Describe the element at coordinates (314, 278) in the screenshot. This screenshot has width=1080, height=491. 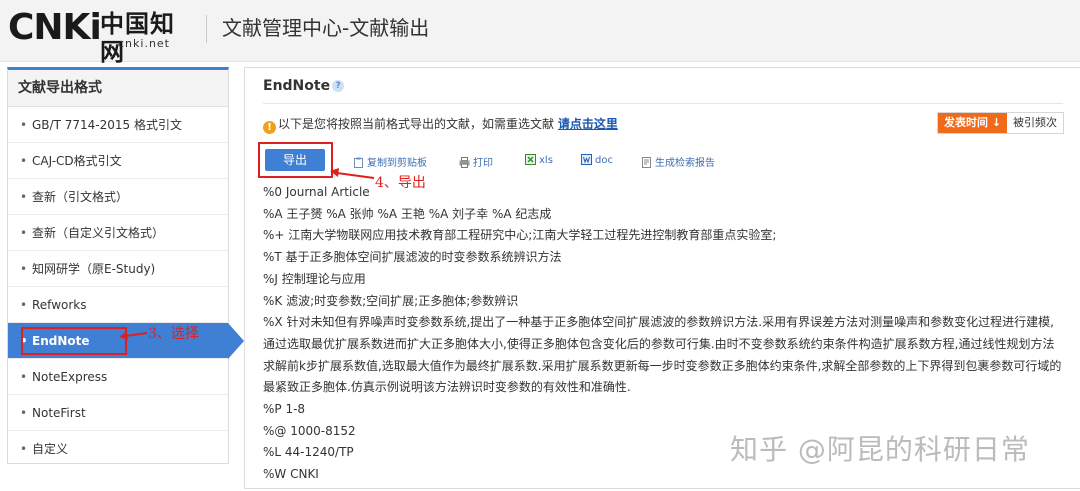
I see `record-line-journal: %J 控制理论与应用` at that location.